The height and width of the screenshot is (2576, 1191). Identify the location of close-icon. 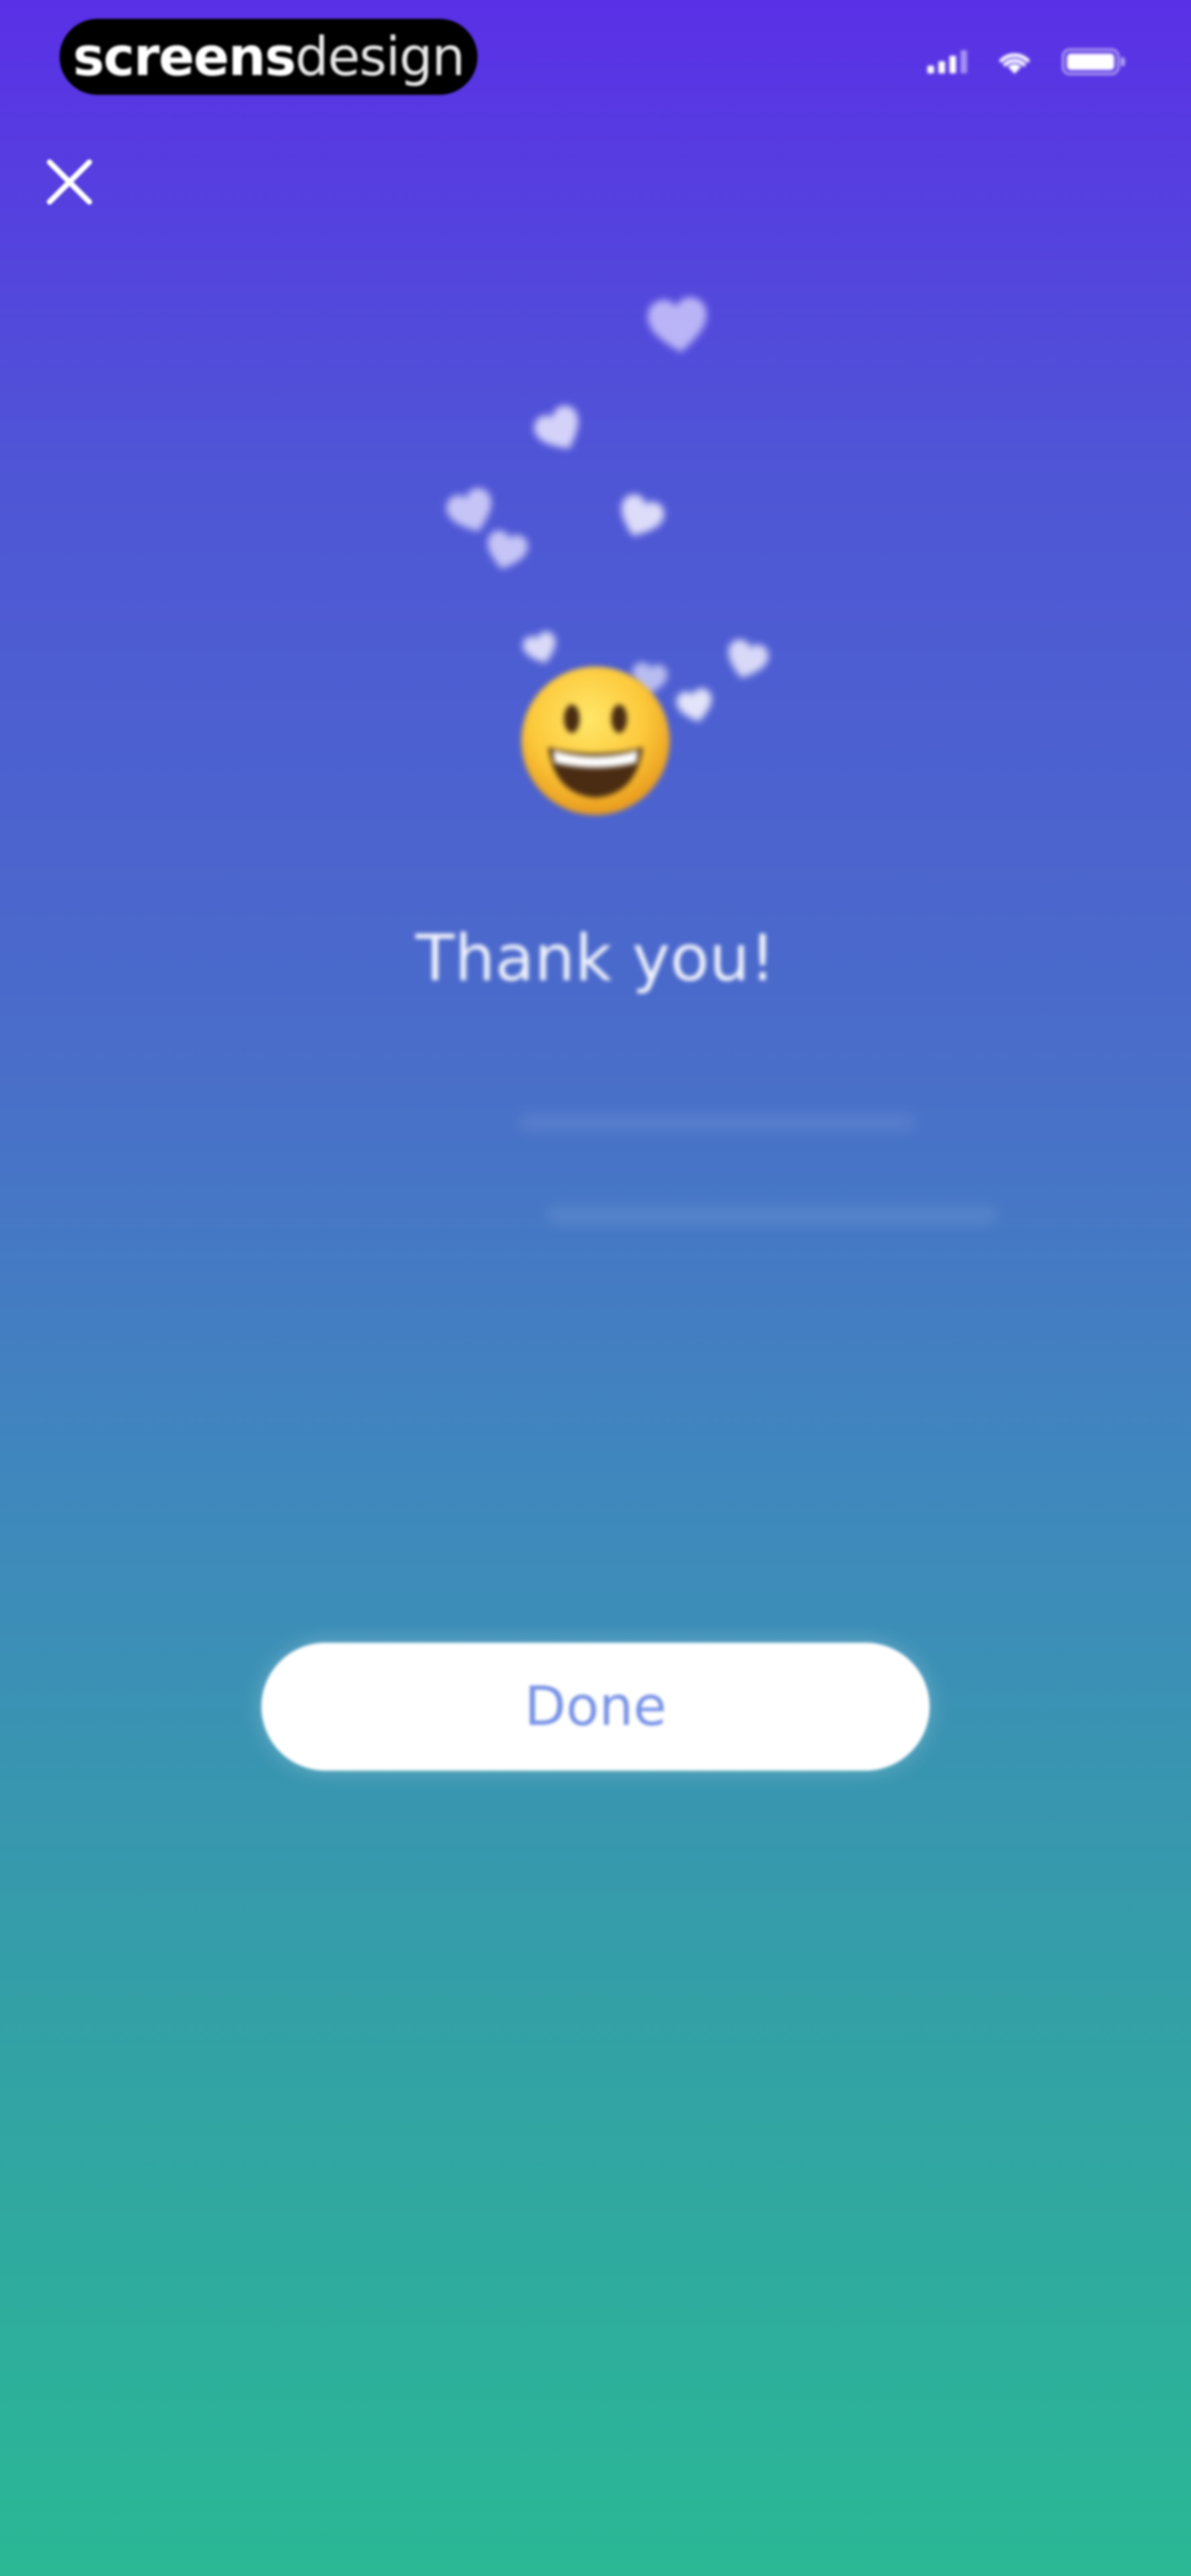
(69, 182).